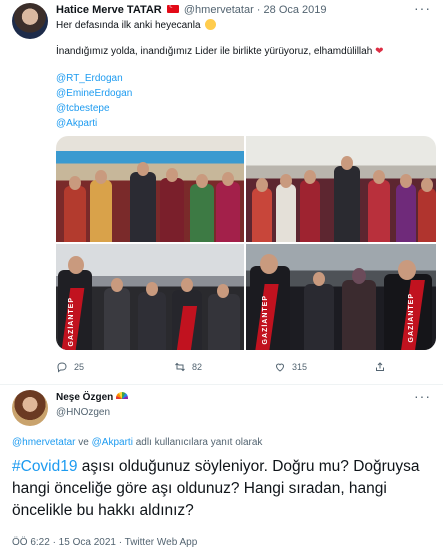  What do you see at coordinates (109, 10) in the screenshot?
I see `author-name: Hatice Merve TATAR` at bounding box center [109, 10].